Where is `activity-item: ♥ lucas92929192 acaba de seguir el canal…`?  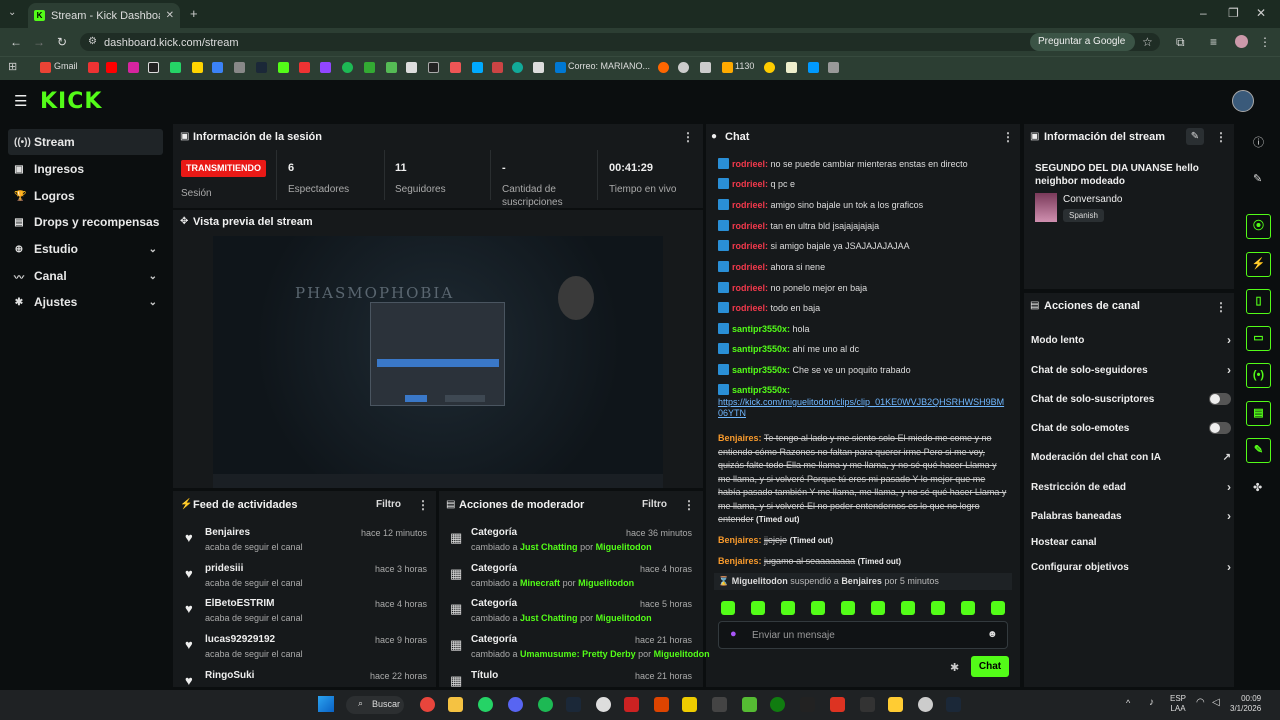 activity-item: ♥ lucas92929192 acaba de seguir el canal… is located at coordinates (307, 652).